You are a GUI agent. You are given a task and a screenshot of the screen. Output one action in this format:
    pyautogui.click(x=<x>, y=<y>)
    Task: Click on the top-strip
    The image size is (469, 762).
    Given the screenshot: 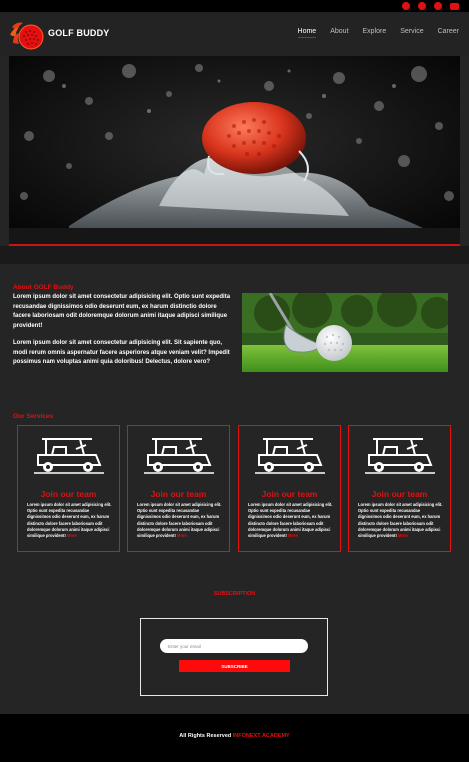 What is the action you would take?
    pyautogui.click(x=234, y=6)
    